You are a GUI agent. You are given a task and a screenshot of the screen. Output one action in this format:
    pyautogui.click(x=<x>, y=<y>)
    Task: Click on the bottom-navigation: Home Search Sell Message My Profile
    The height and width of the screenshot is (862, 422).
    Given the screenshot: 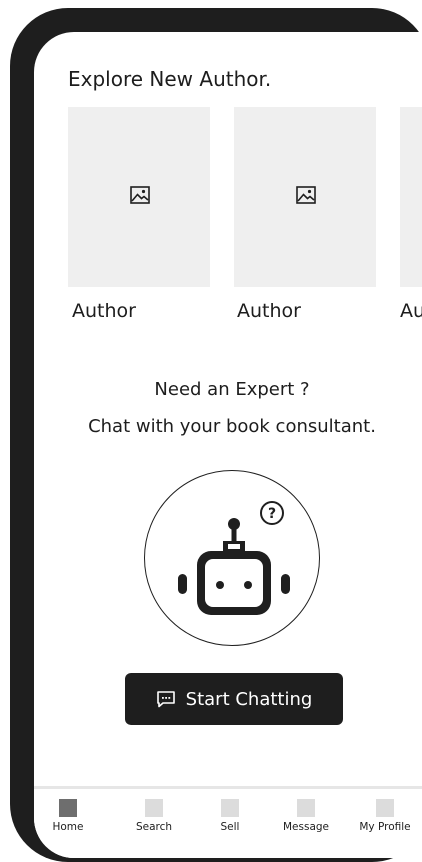 What is the action you would take?
    pyautogui.click(x=228, y=822)
    